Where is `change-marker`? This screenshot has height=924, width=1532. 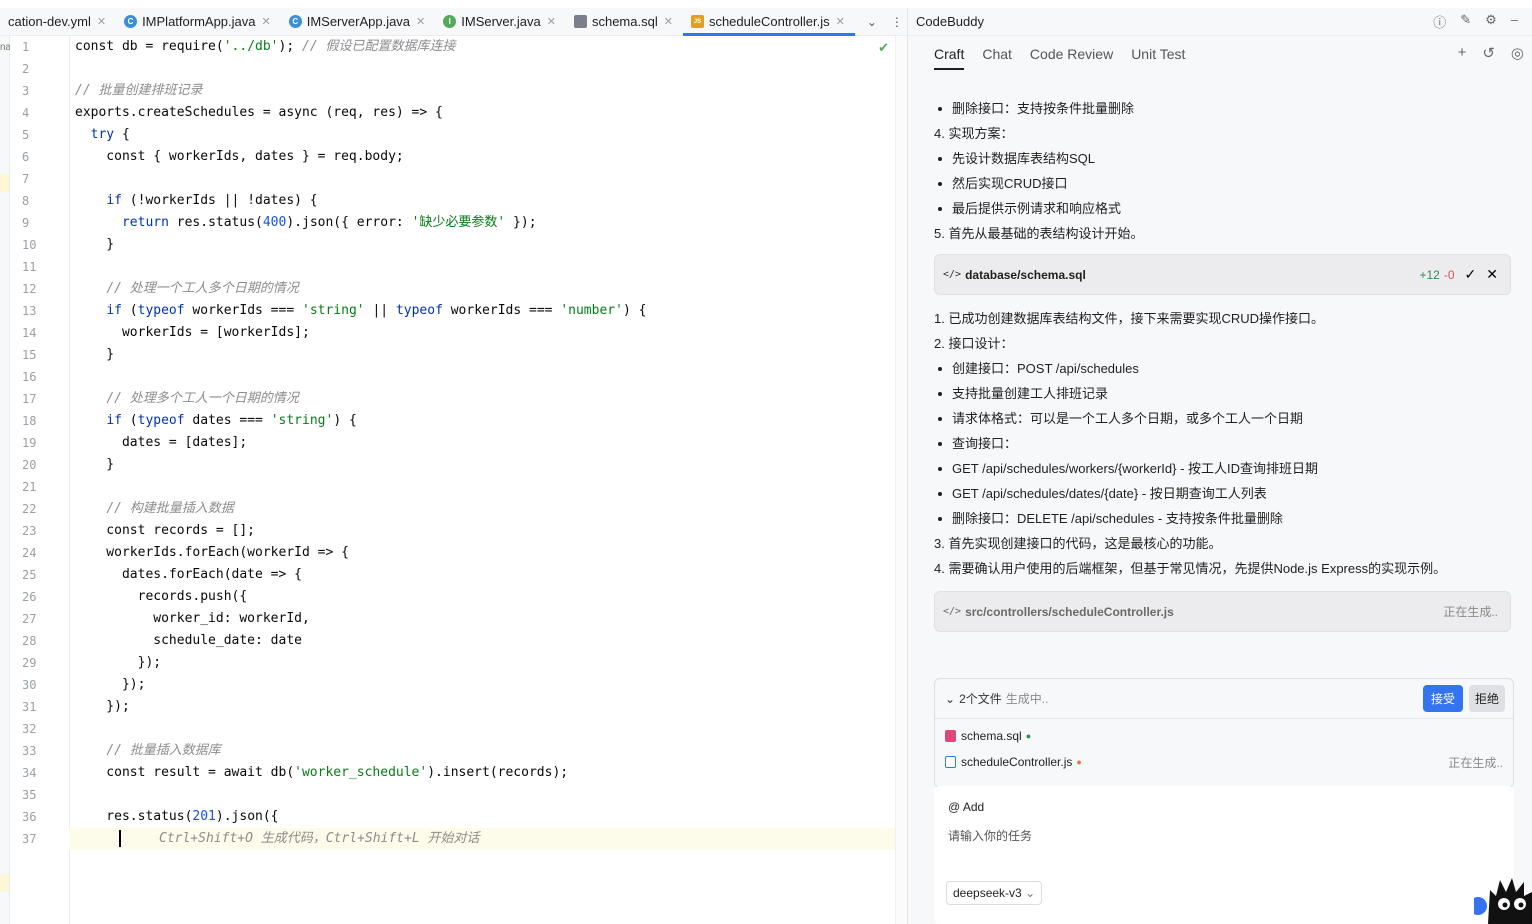
change-marker is located at coordinates (4, 183).